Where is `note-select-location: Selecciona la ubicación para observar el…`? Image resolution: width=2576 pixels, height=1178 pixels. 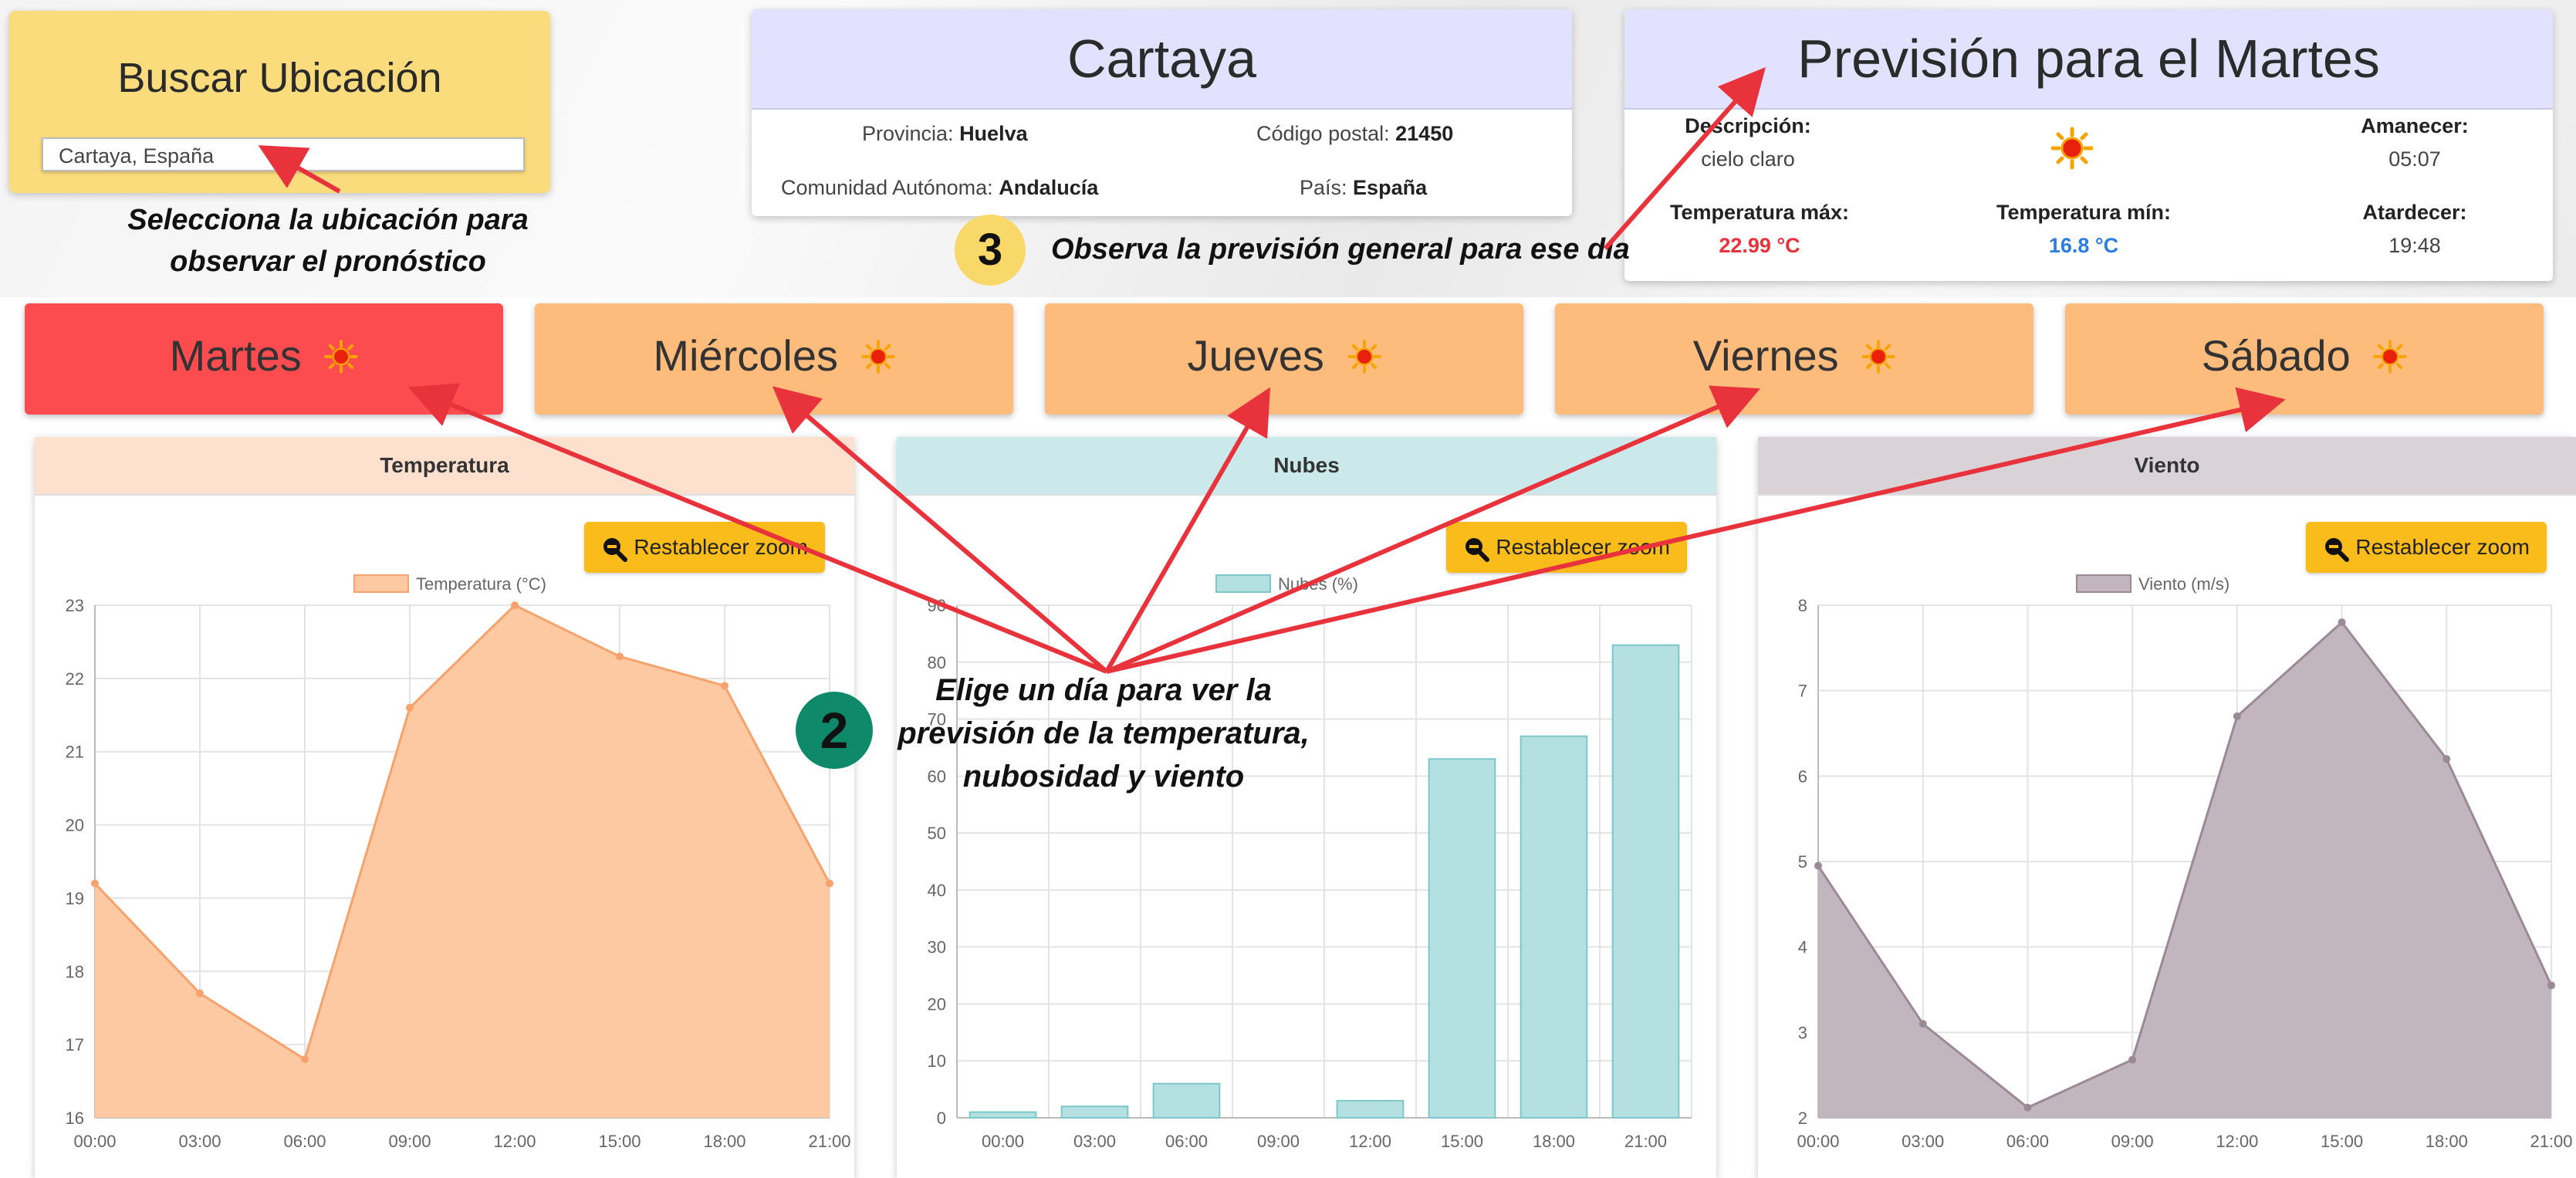
note-select-location: Selecciona la ubicación para observar el… is located at coordinates (328, 241).